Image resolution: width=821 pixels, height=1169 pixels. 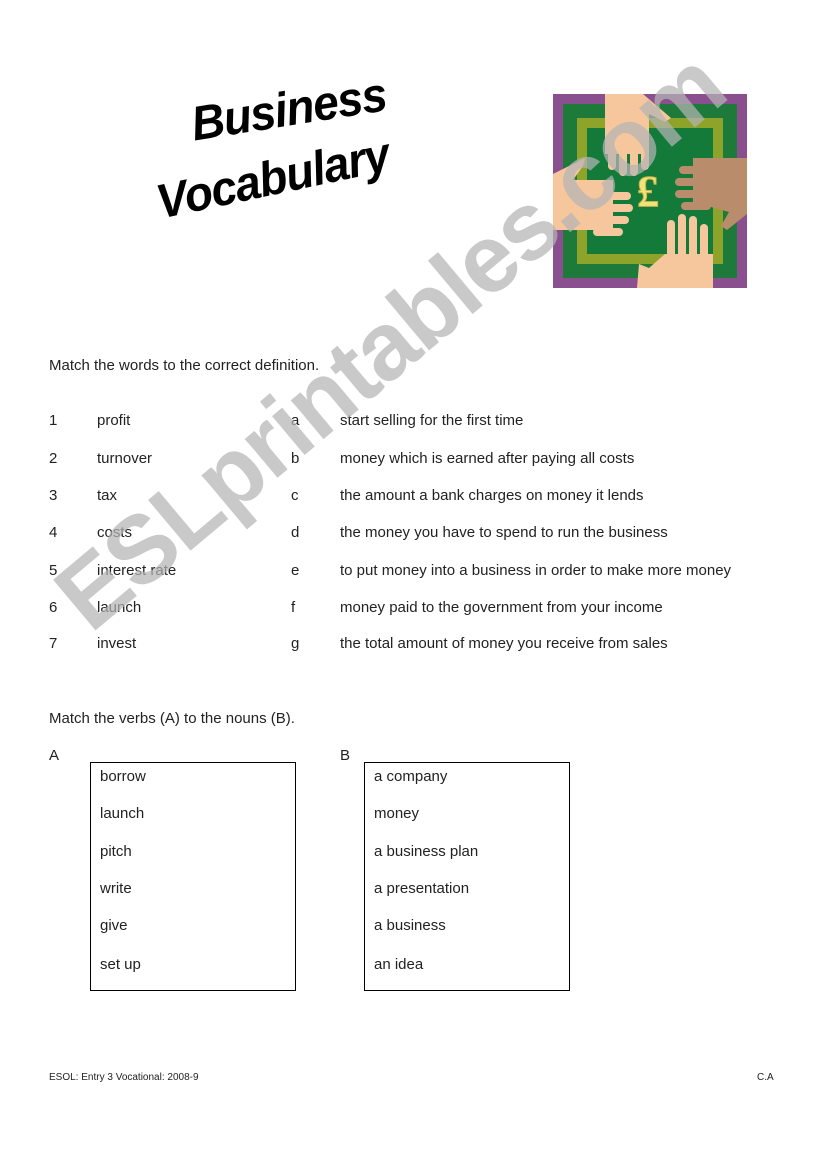 What do you see at coordinates (120, 964) in the screenshot?
I see `verb-item: set up` at bounding box center [120, 964].